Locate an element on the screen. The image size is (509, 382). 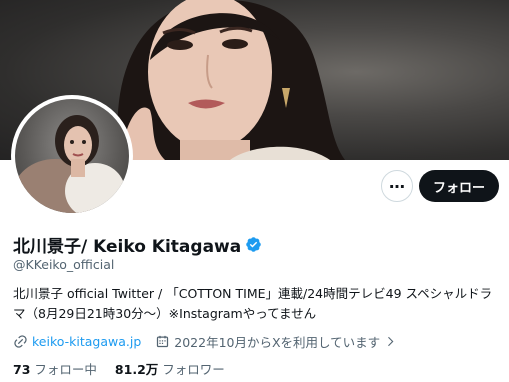
avatar-photo is located at coordinates (72, 156).